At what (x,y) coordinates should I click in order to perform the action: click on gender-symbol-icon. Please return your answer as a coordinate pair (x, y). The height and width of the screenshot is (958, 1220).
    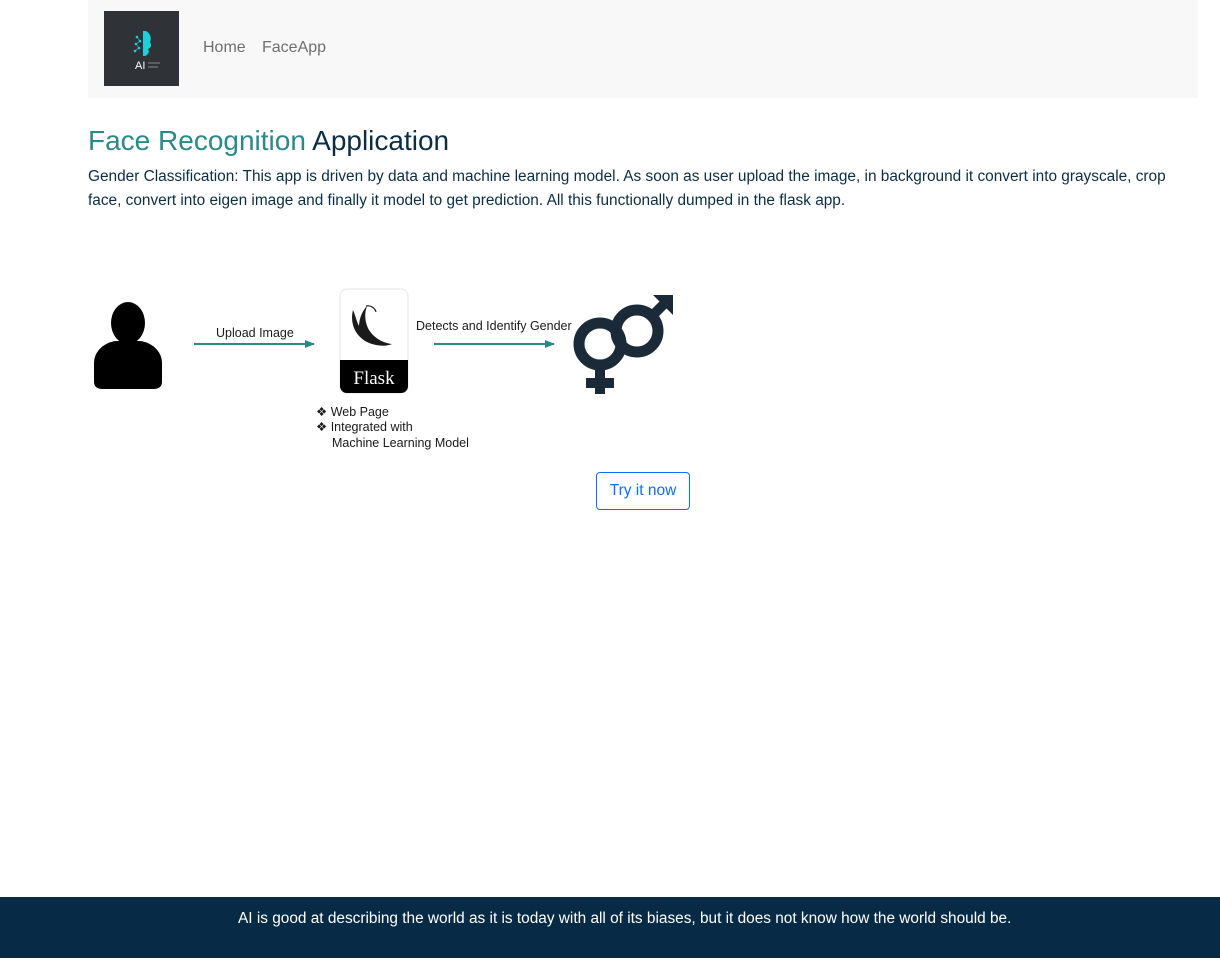
    Looking at the image, I should click on (623, 344).